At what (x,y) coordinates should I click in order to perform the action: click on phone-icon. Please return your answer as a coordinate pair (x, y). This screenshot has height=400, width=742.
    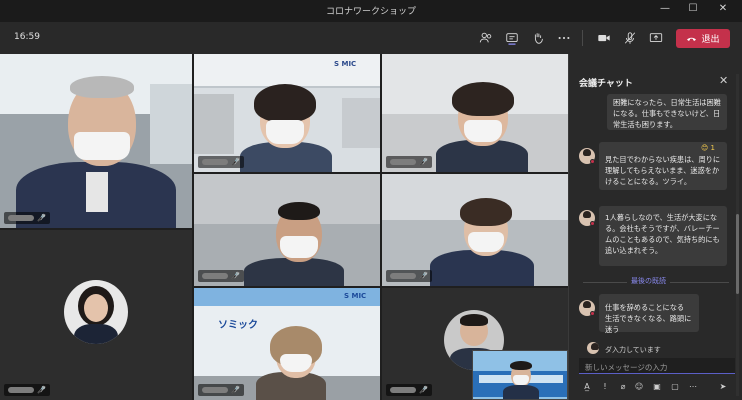
    Looking at the image, I should click on (692, 39).